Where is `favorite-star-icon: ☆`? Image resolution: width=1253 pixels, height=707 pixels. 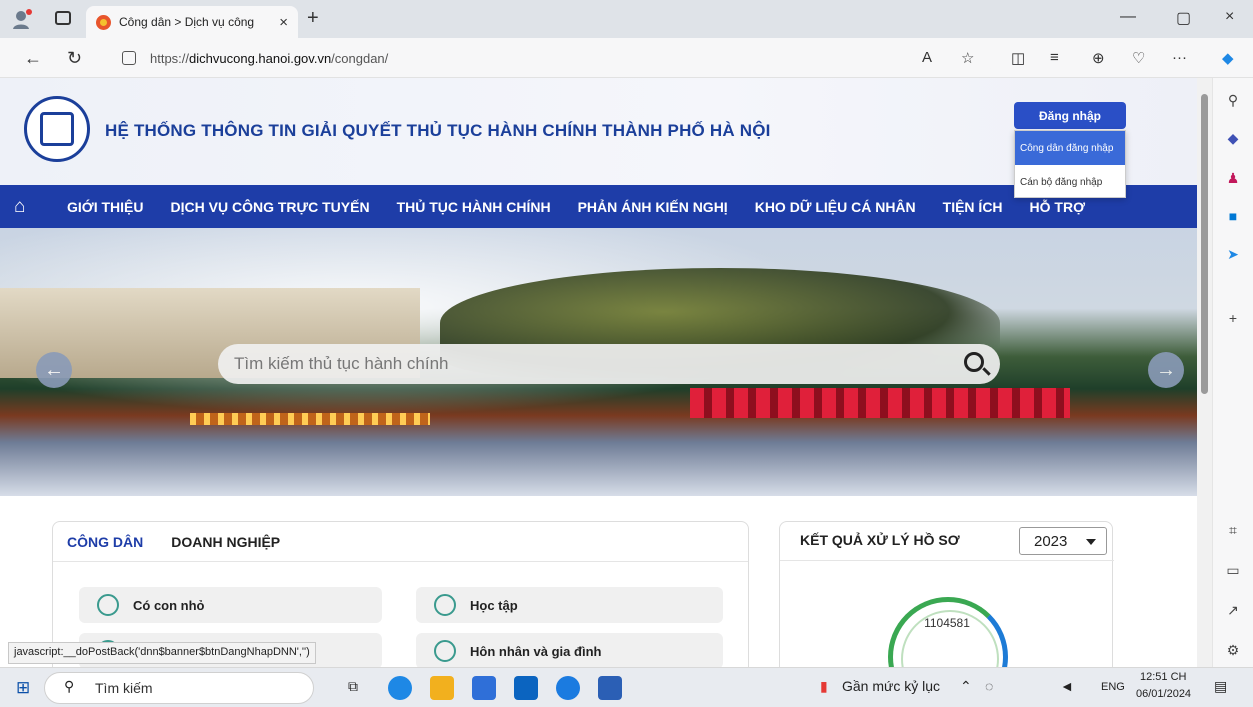
favorite-star-icon: ☆ is located at coordinates (967, 58).